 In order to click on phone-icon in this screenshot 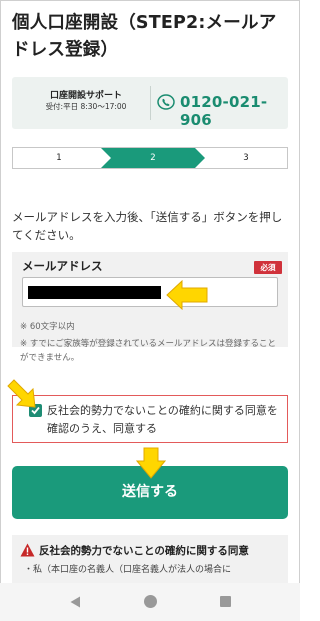, I will do `click(166, 102)`.